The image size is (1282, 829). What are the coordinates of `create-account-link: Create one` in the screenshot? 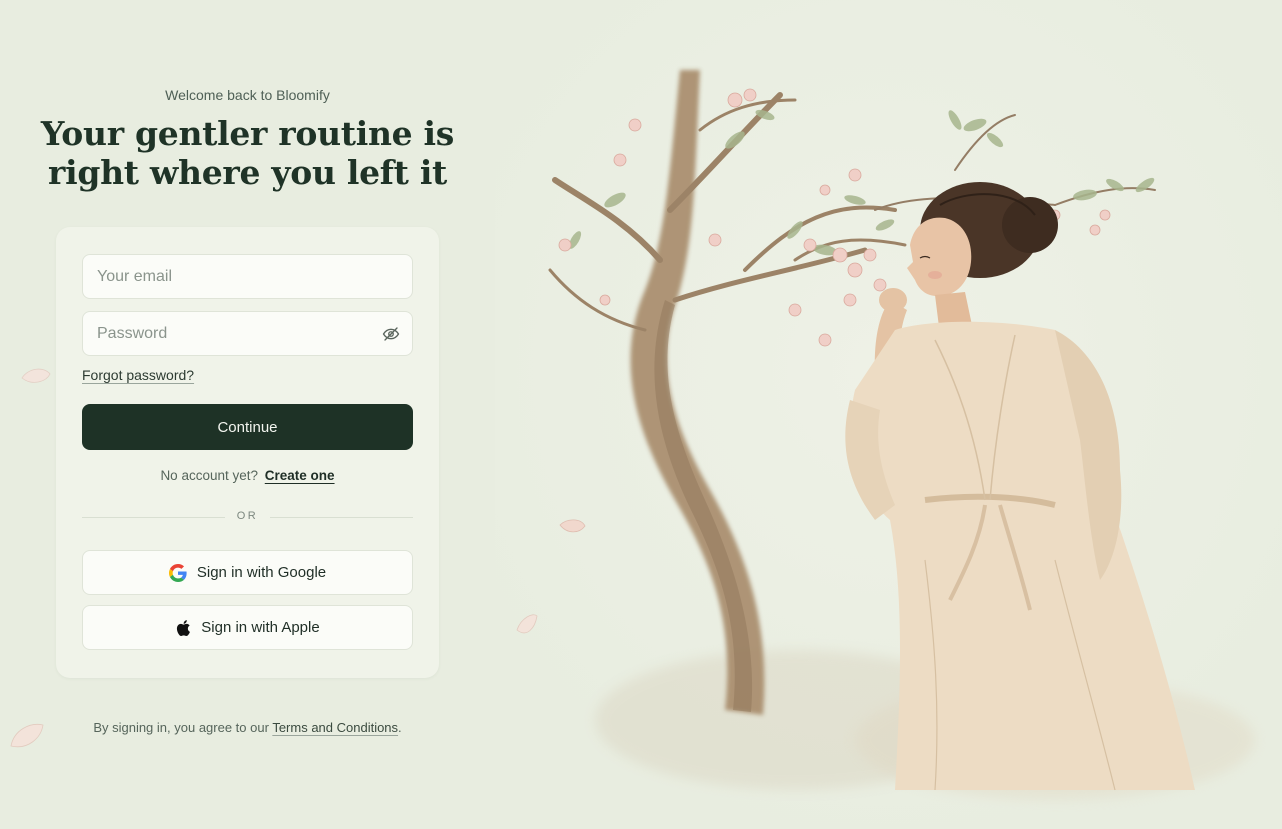 It's located at (300, 475).